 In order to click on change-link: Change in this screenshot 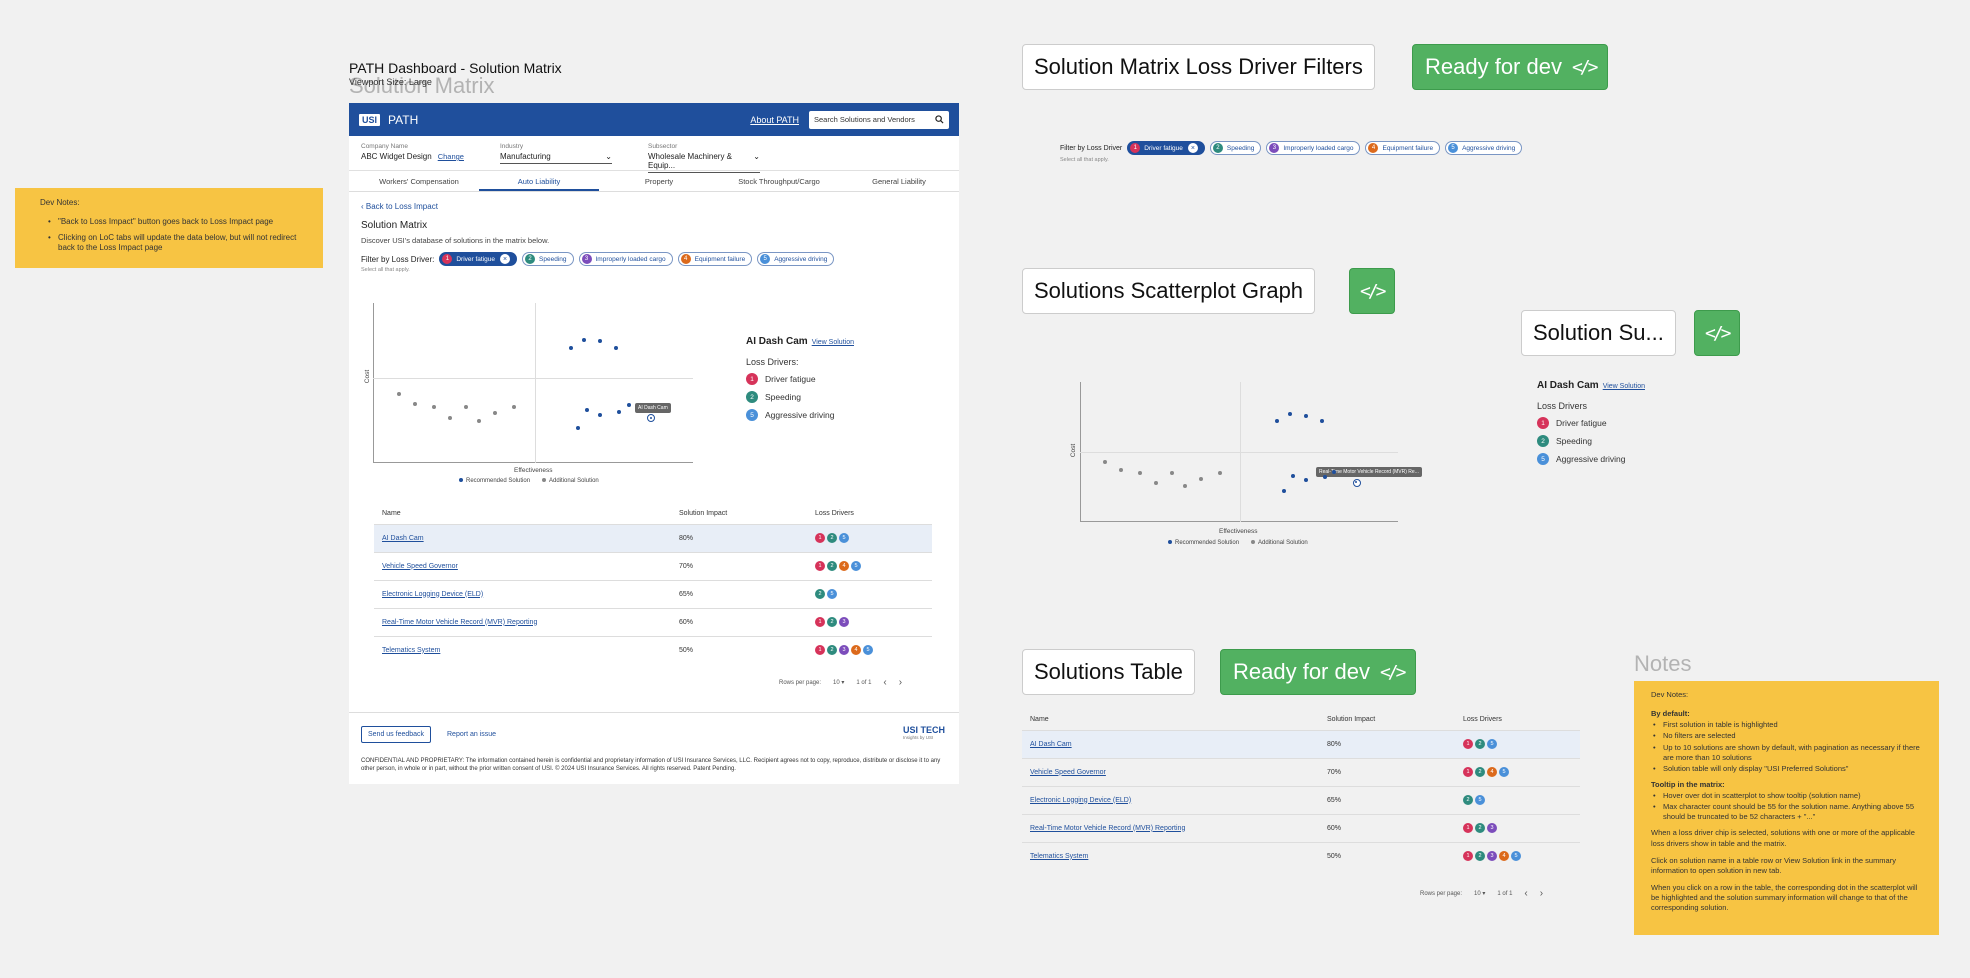, I will do `click(451, 156)`.